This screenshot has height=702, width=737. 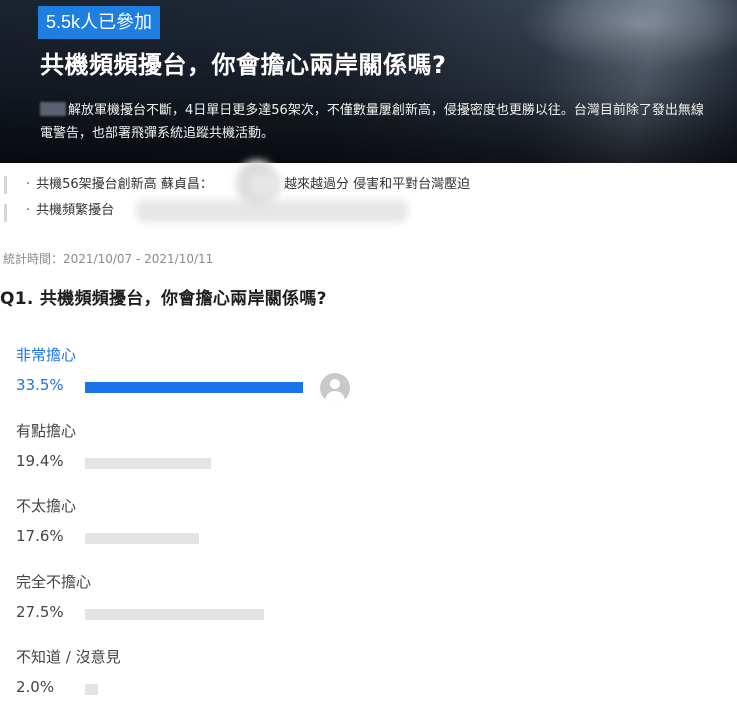 I want to click on option-percent: 17.6%, so click(x=40, y=536).